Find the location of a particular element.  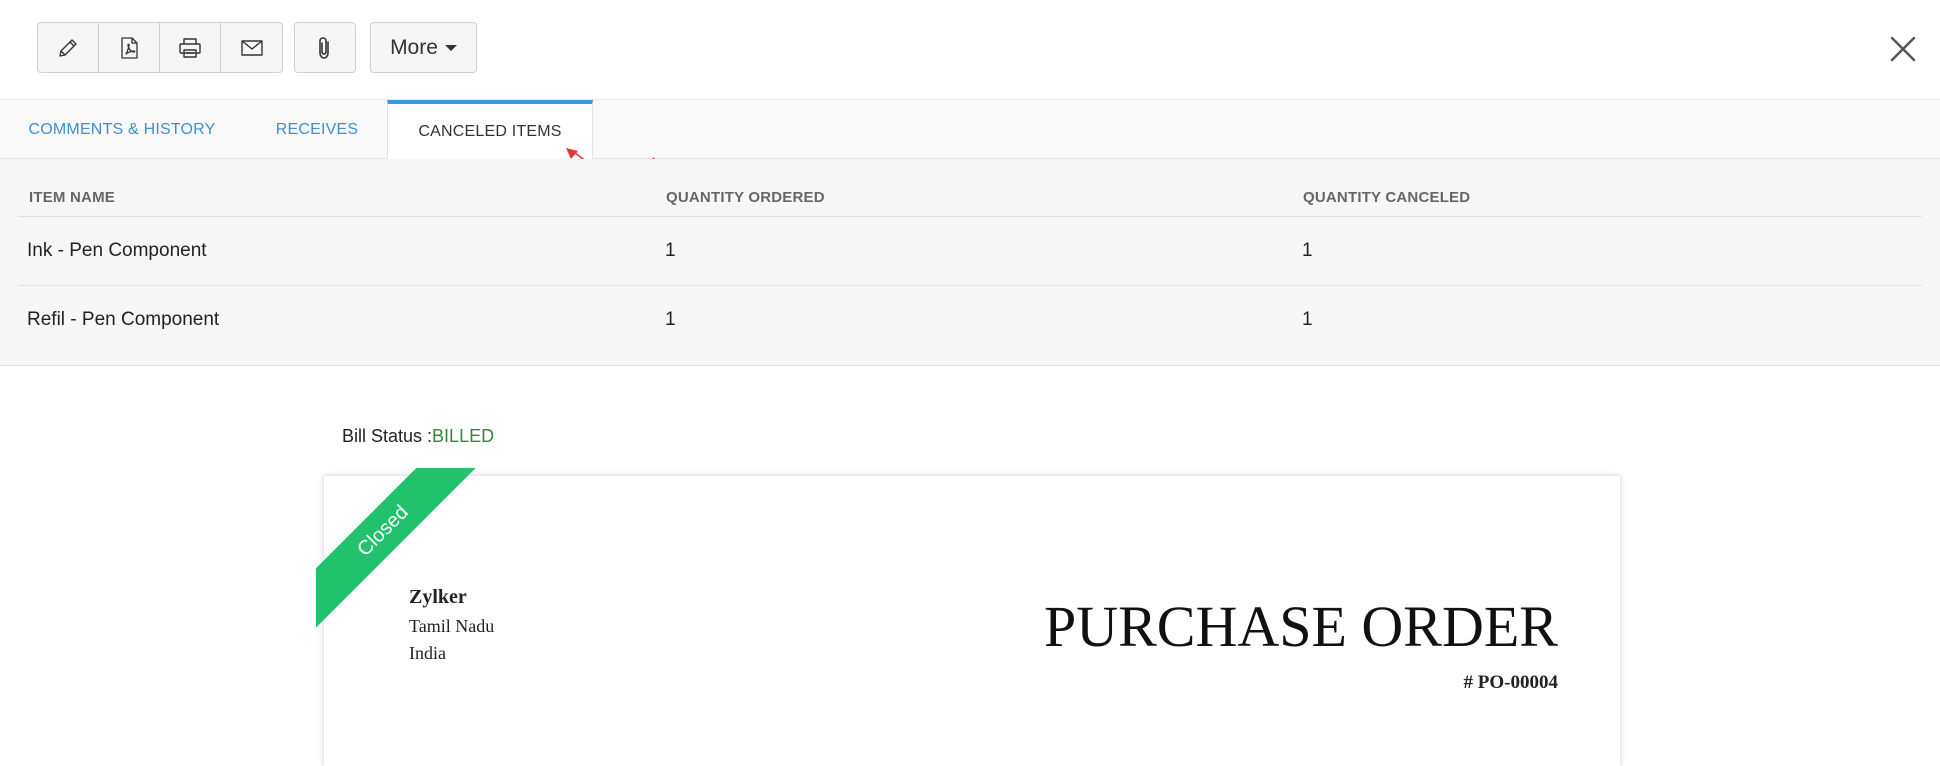

po-number: # PO-00004 is located at coordinates (1510, 682).